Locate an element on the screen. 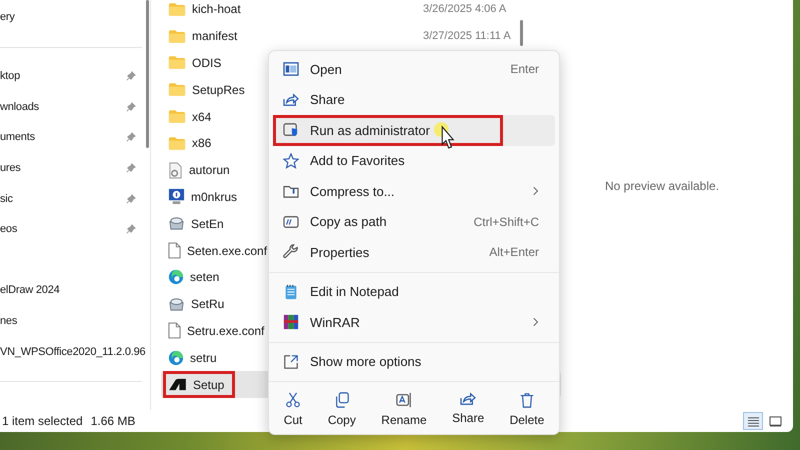 The height and width of the screenshot is (450, 800). file-name: x64 is located at coordinates (202, 117).